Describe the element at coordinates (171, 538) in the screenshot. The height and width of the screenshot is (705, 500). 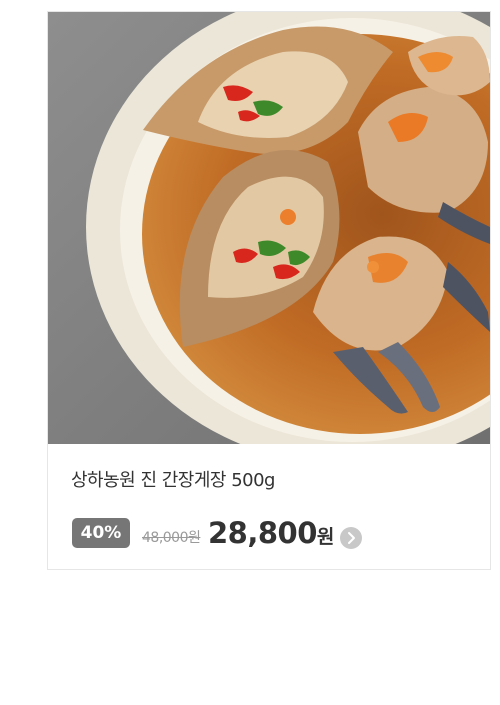
I see `original-price: 48,000원` at that location.